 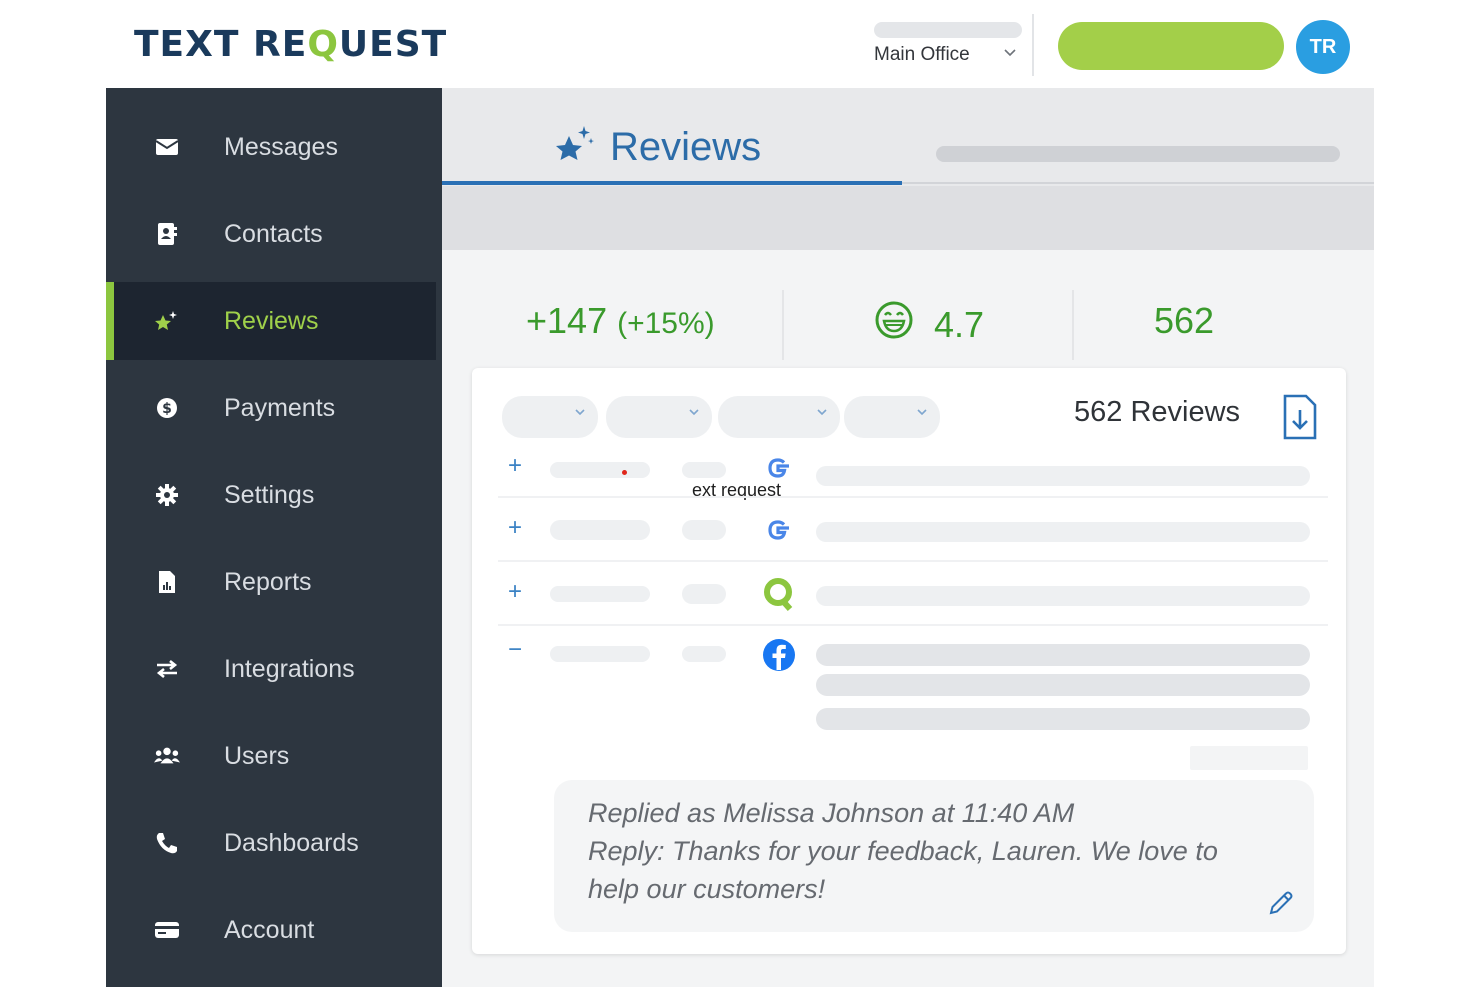 I want to click on envelope-icon, so click(x=167, y=147).